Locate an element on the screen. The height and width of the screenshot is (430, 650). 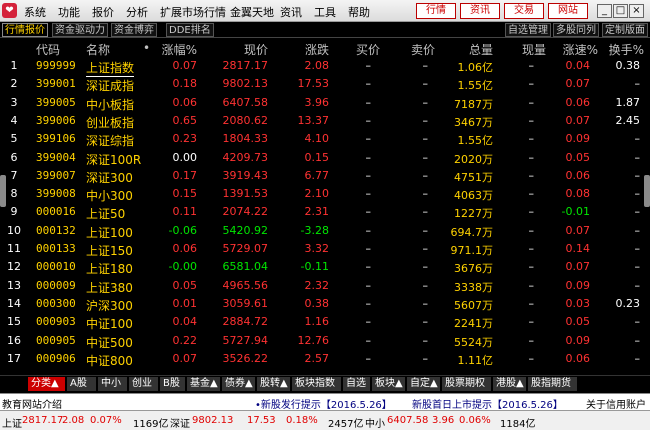
col-speed: 涨速% is located at coordinates (580, 49).